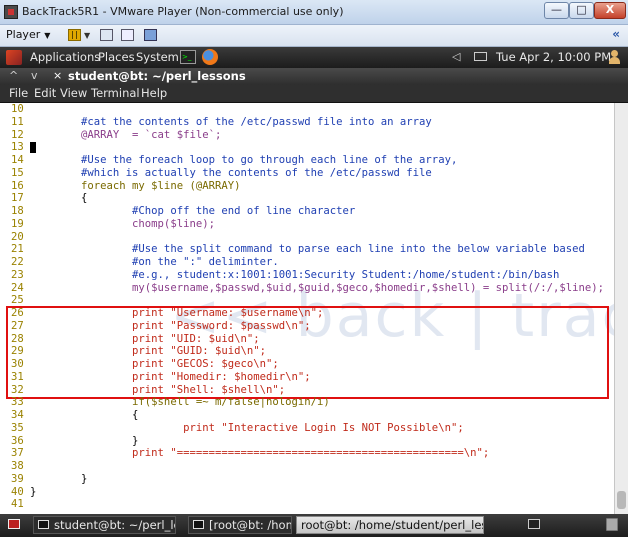 Image resolution: width=628 pixels, height=537 pixels. What do you see at coordinates (210, 57) in the screenshot?
I see `firefox-launcher-icon` at bounding box center [210, 57].